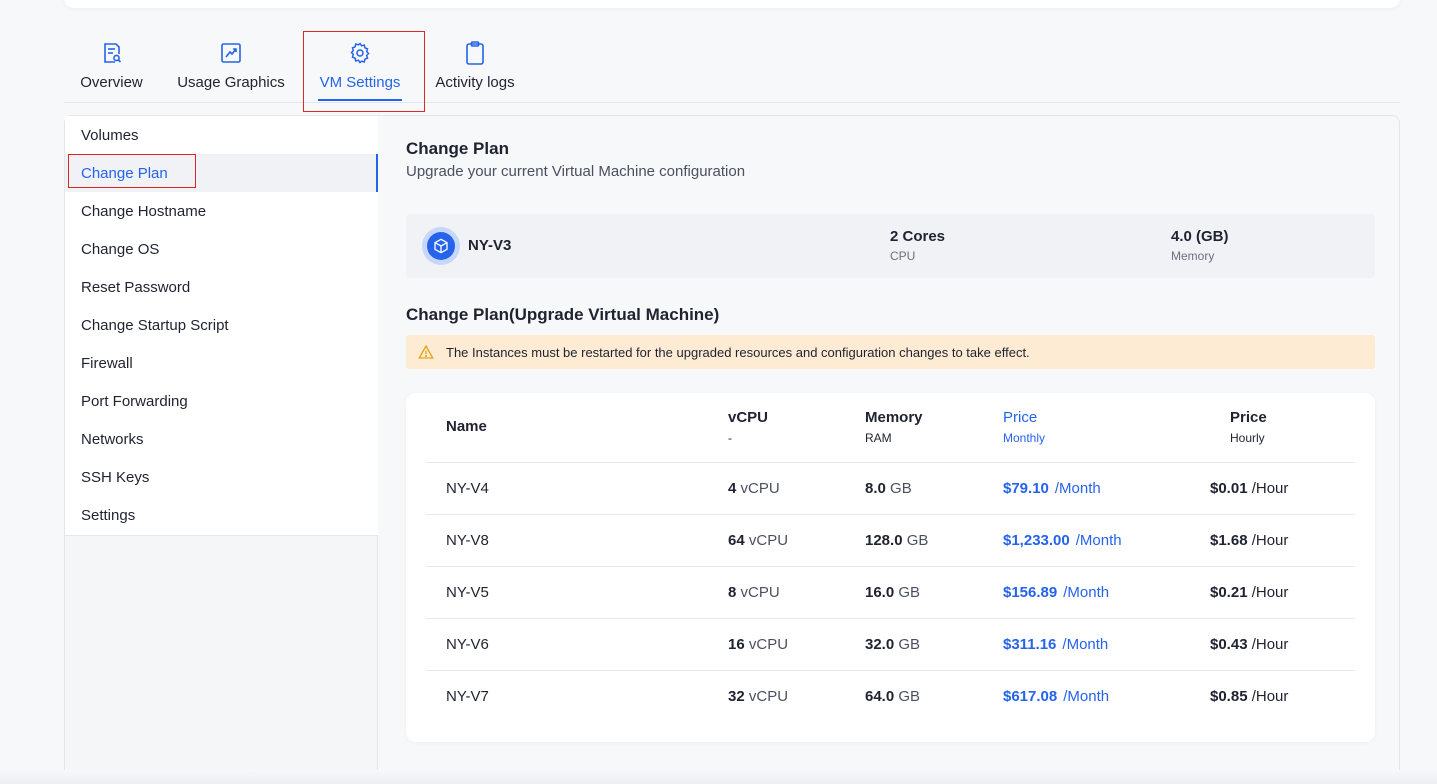 The height and width of the screenshot is (784, 1437). Describe the element at coordinates (736, 540) in the screenshot. I see `vcpu-value: 64` at that location.